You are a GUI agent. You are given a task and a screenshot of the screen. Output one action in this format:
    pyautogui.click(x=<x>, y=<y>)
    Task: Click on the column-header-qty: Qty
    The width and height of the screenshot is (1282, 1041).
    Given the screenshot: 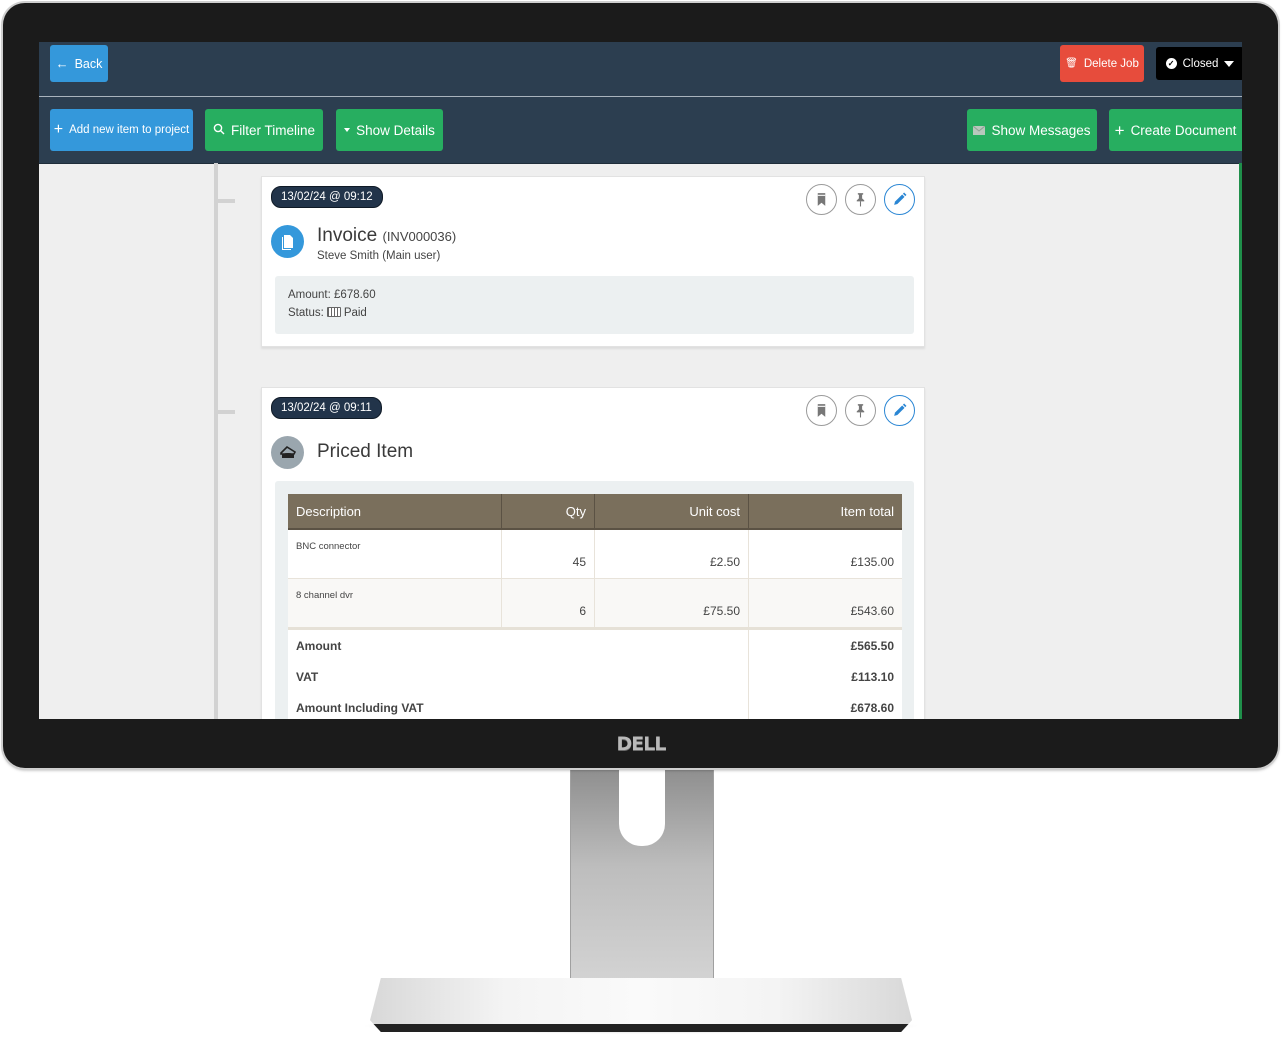 What is the action you would take?
    pyautogui.click(x=548, y=512)
    